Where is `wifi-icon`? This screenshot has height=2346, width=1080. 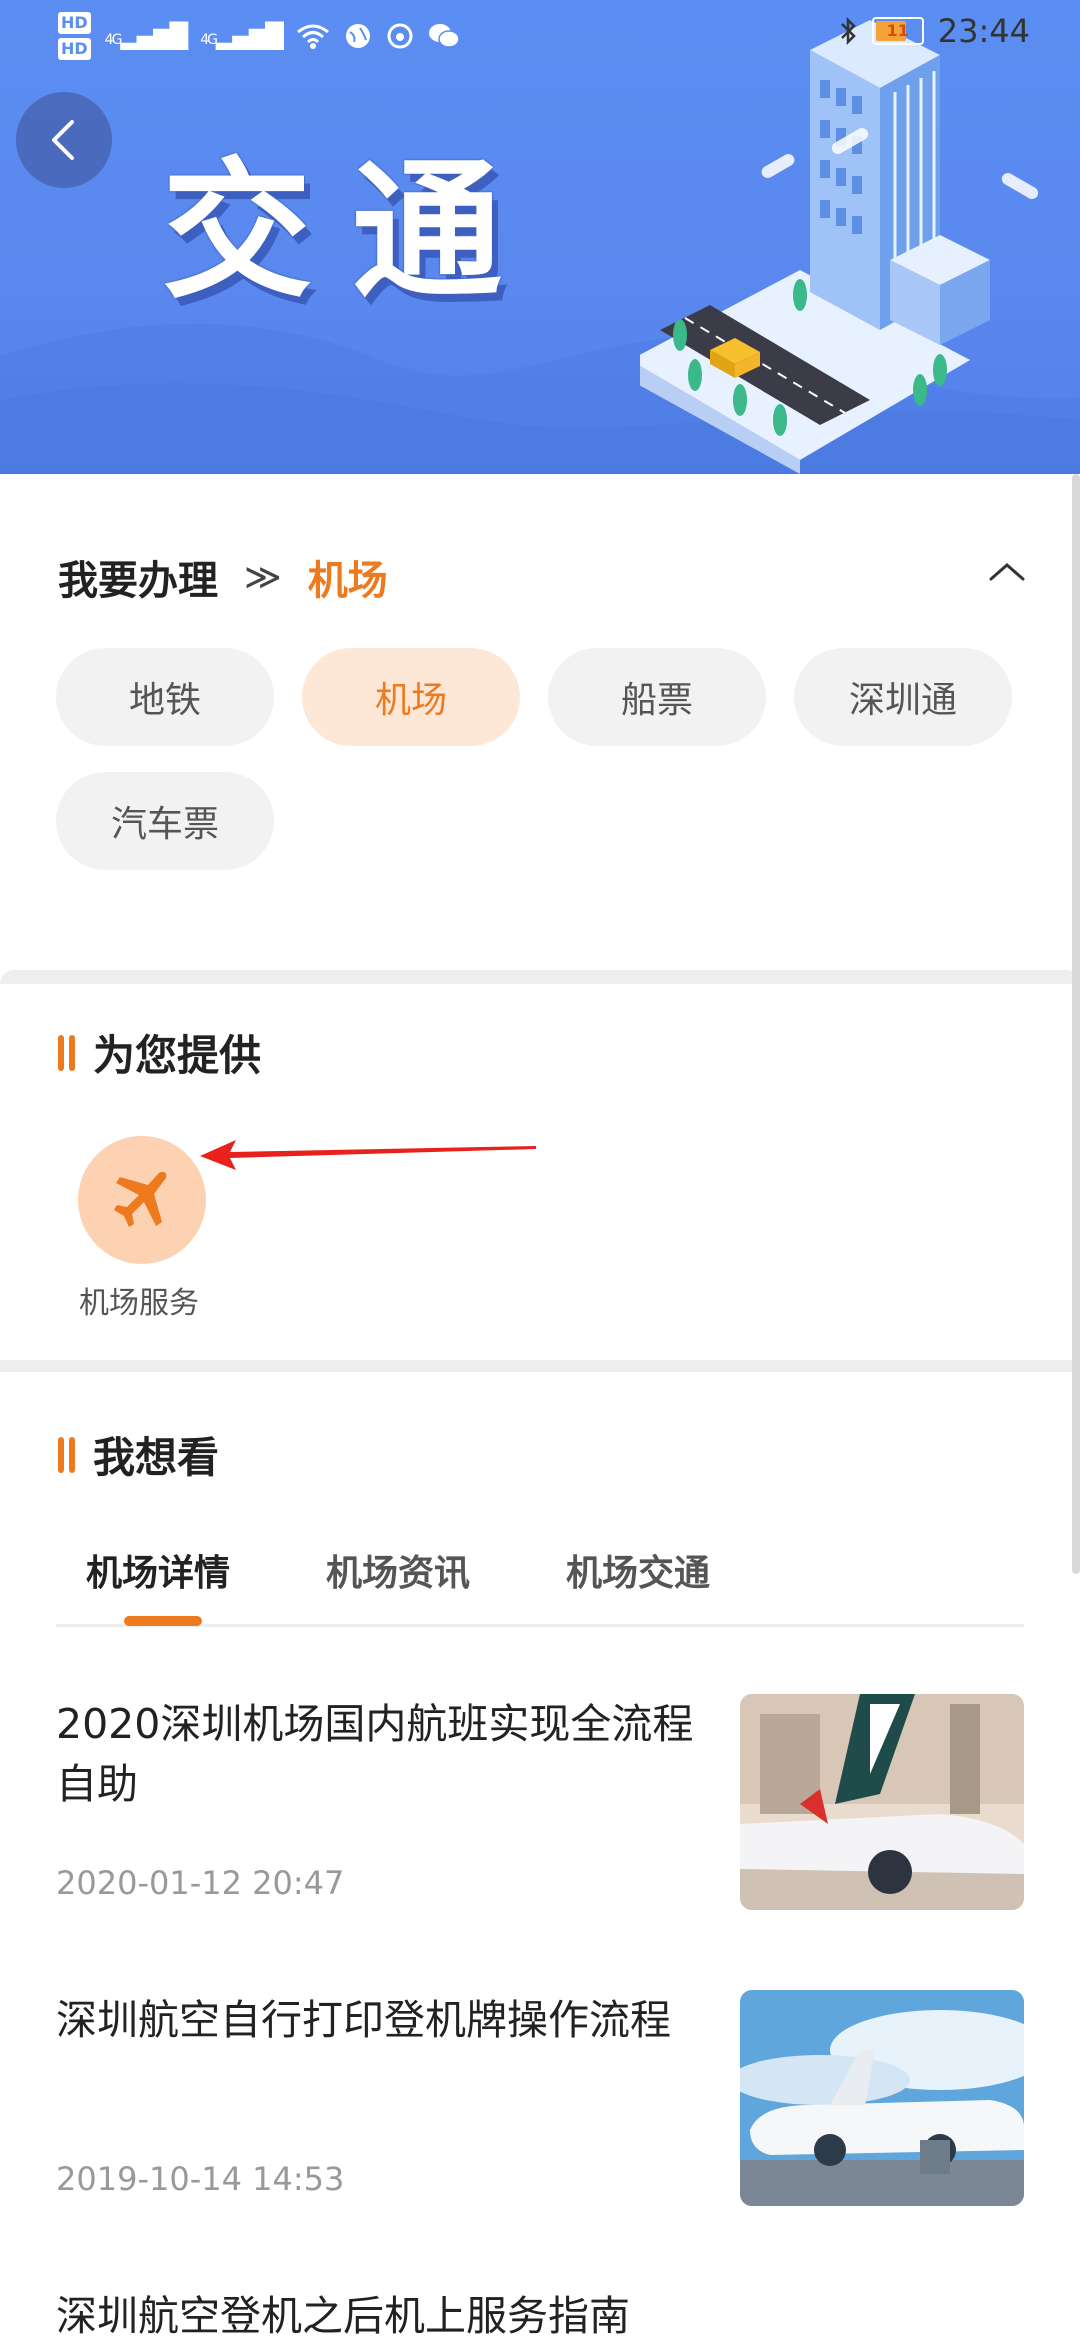 wifi-icon is located at coordinates (312, 36).